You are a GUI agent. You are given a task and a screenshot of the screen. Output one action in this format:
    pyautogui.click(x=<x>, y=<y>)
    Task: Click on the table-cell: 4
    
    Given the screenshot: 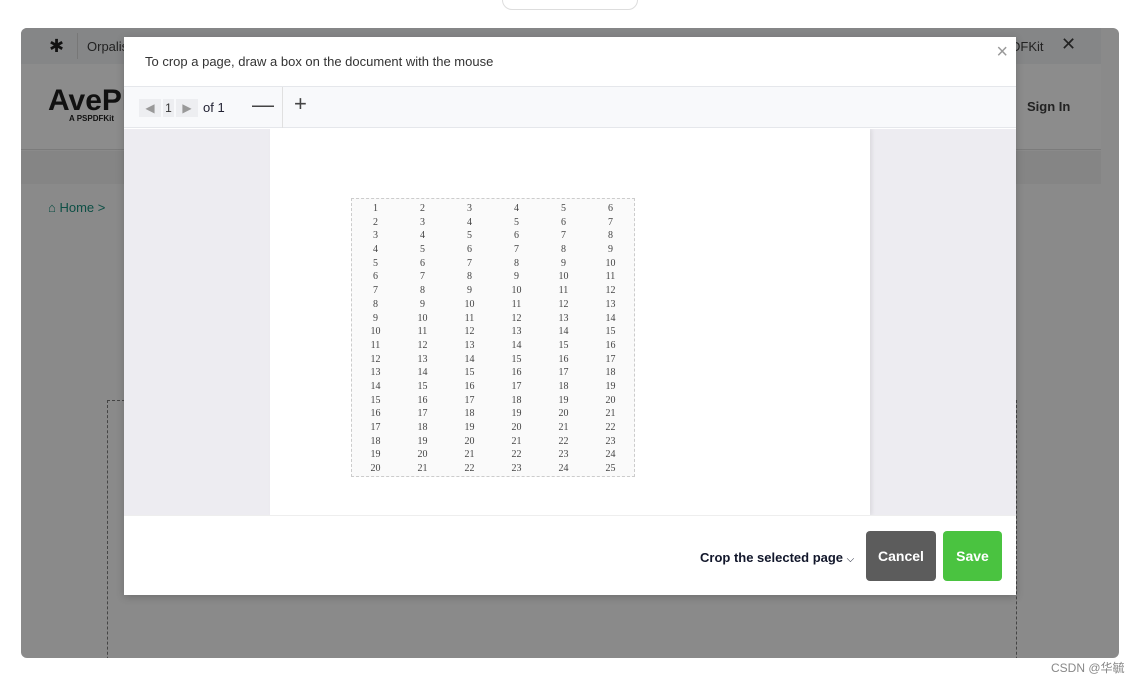 What is the action you would take?
    pyautogui.click(x=422, y=236)
    